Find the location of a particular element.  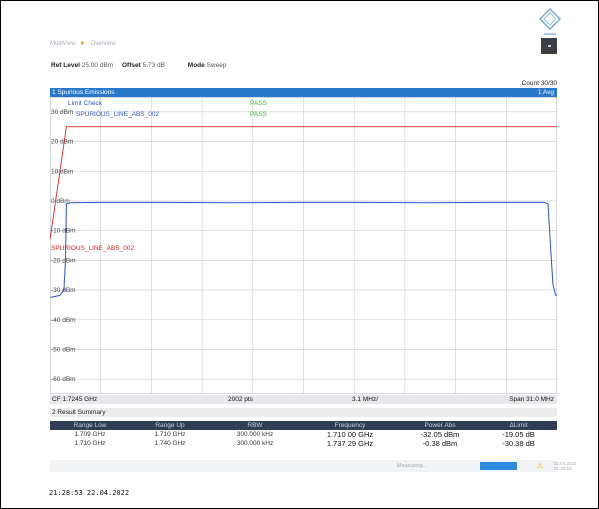

y-tick-label: -60 dBm is located at coordinates (63, 379).